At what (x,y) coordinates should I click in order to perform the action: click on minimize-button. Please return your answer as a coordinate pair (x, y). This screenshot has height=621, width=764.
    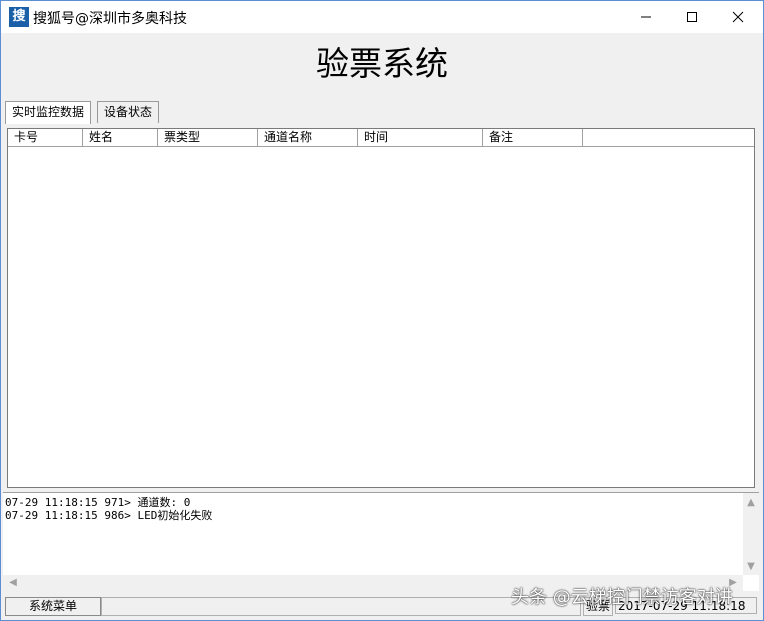
    Looking at the image, I should click on (646, 17).